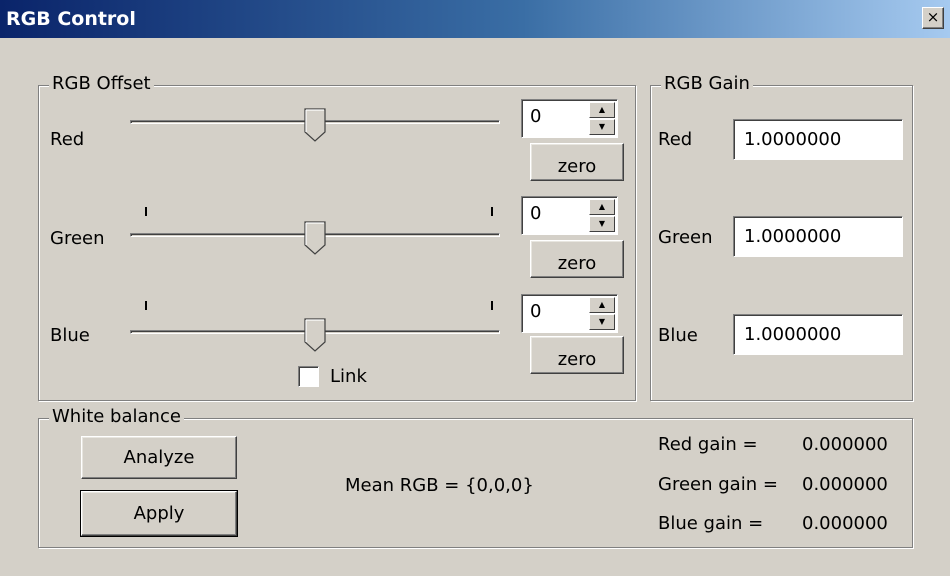 The image size is (950, 576). Describe the element at coordinates (569, 118) in the screenshot. I see `red-offset-spinner: 0 ▲ ▼` at that location.